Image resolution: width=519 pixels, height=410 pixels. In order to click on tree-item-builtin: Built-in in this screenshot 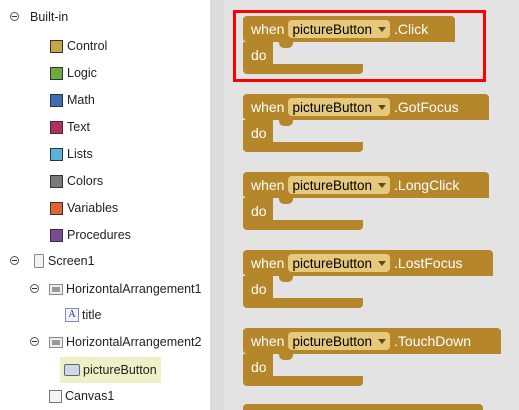, I will do `click(49, 17)`.